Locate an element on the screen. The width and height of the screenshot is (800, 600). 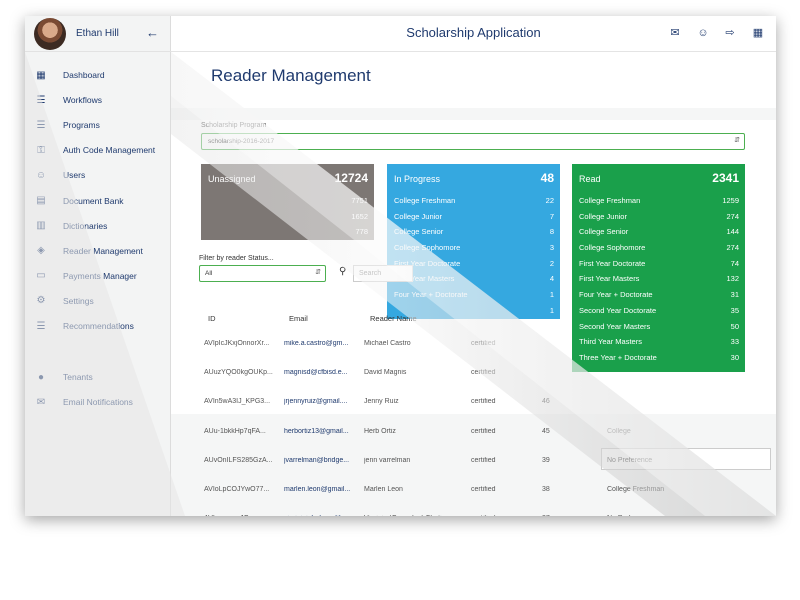
read-row-label: First Year Masters is located at coordinates (609, 279).